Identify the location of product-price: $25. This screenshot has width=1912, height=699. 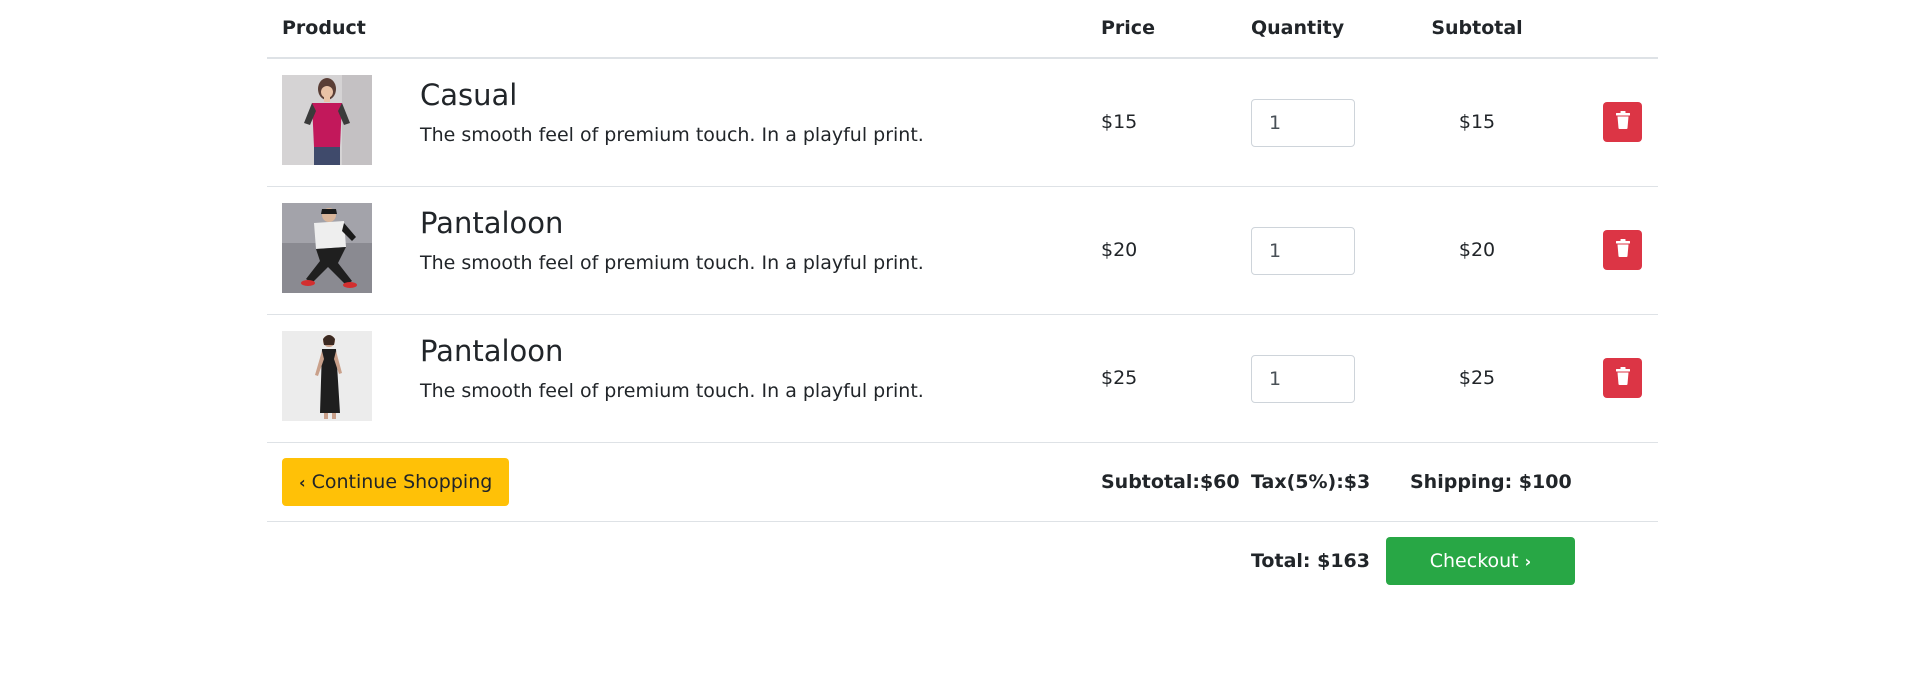
(1119, 378).